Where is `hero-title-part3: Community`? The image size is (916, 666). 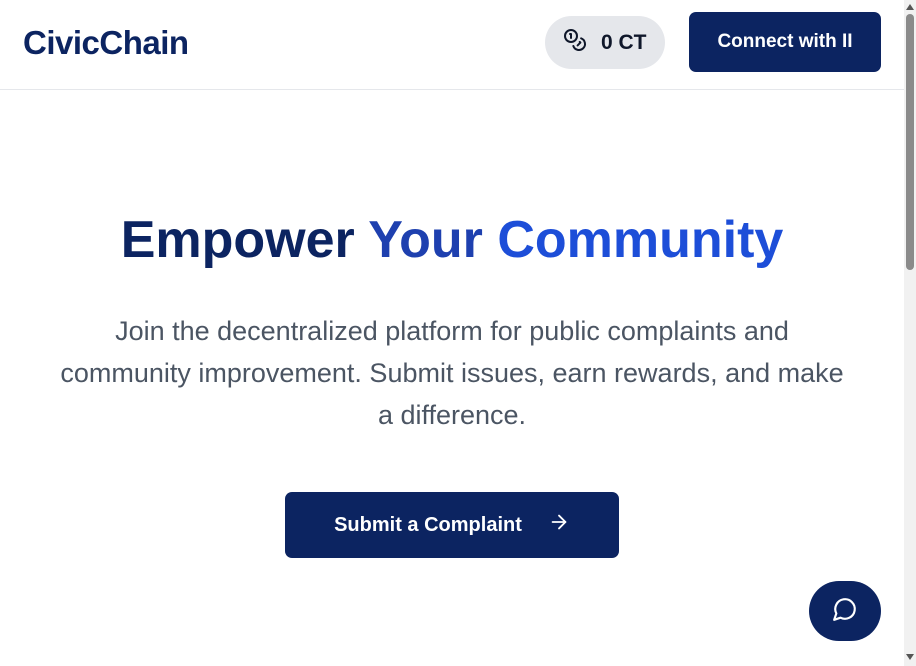 hero-title-part3: Community is located at coordinates (640, 240).